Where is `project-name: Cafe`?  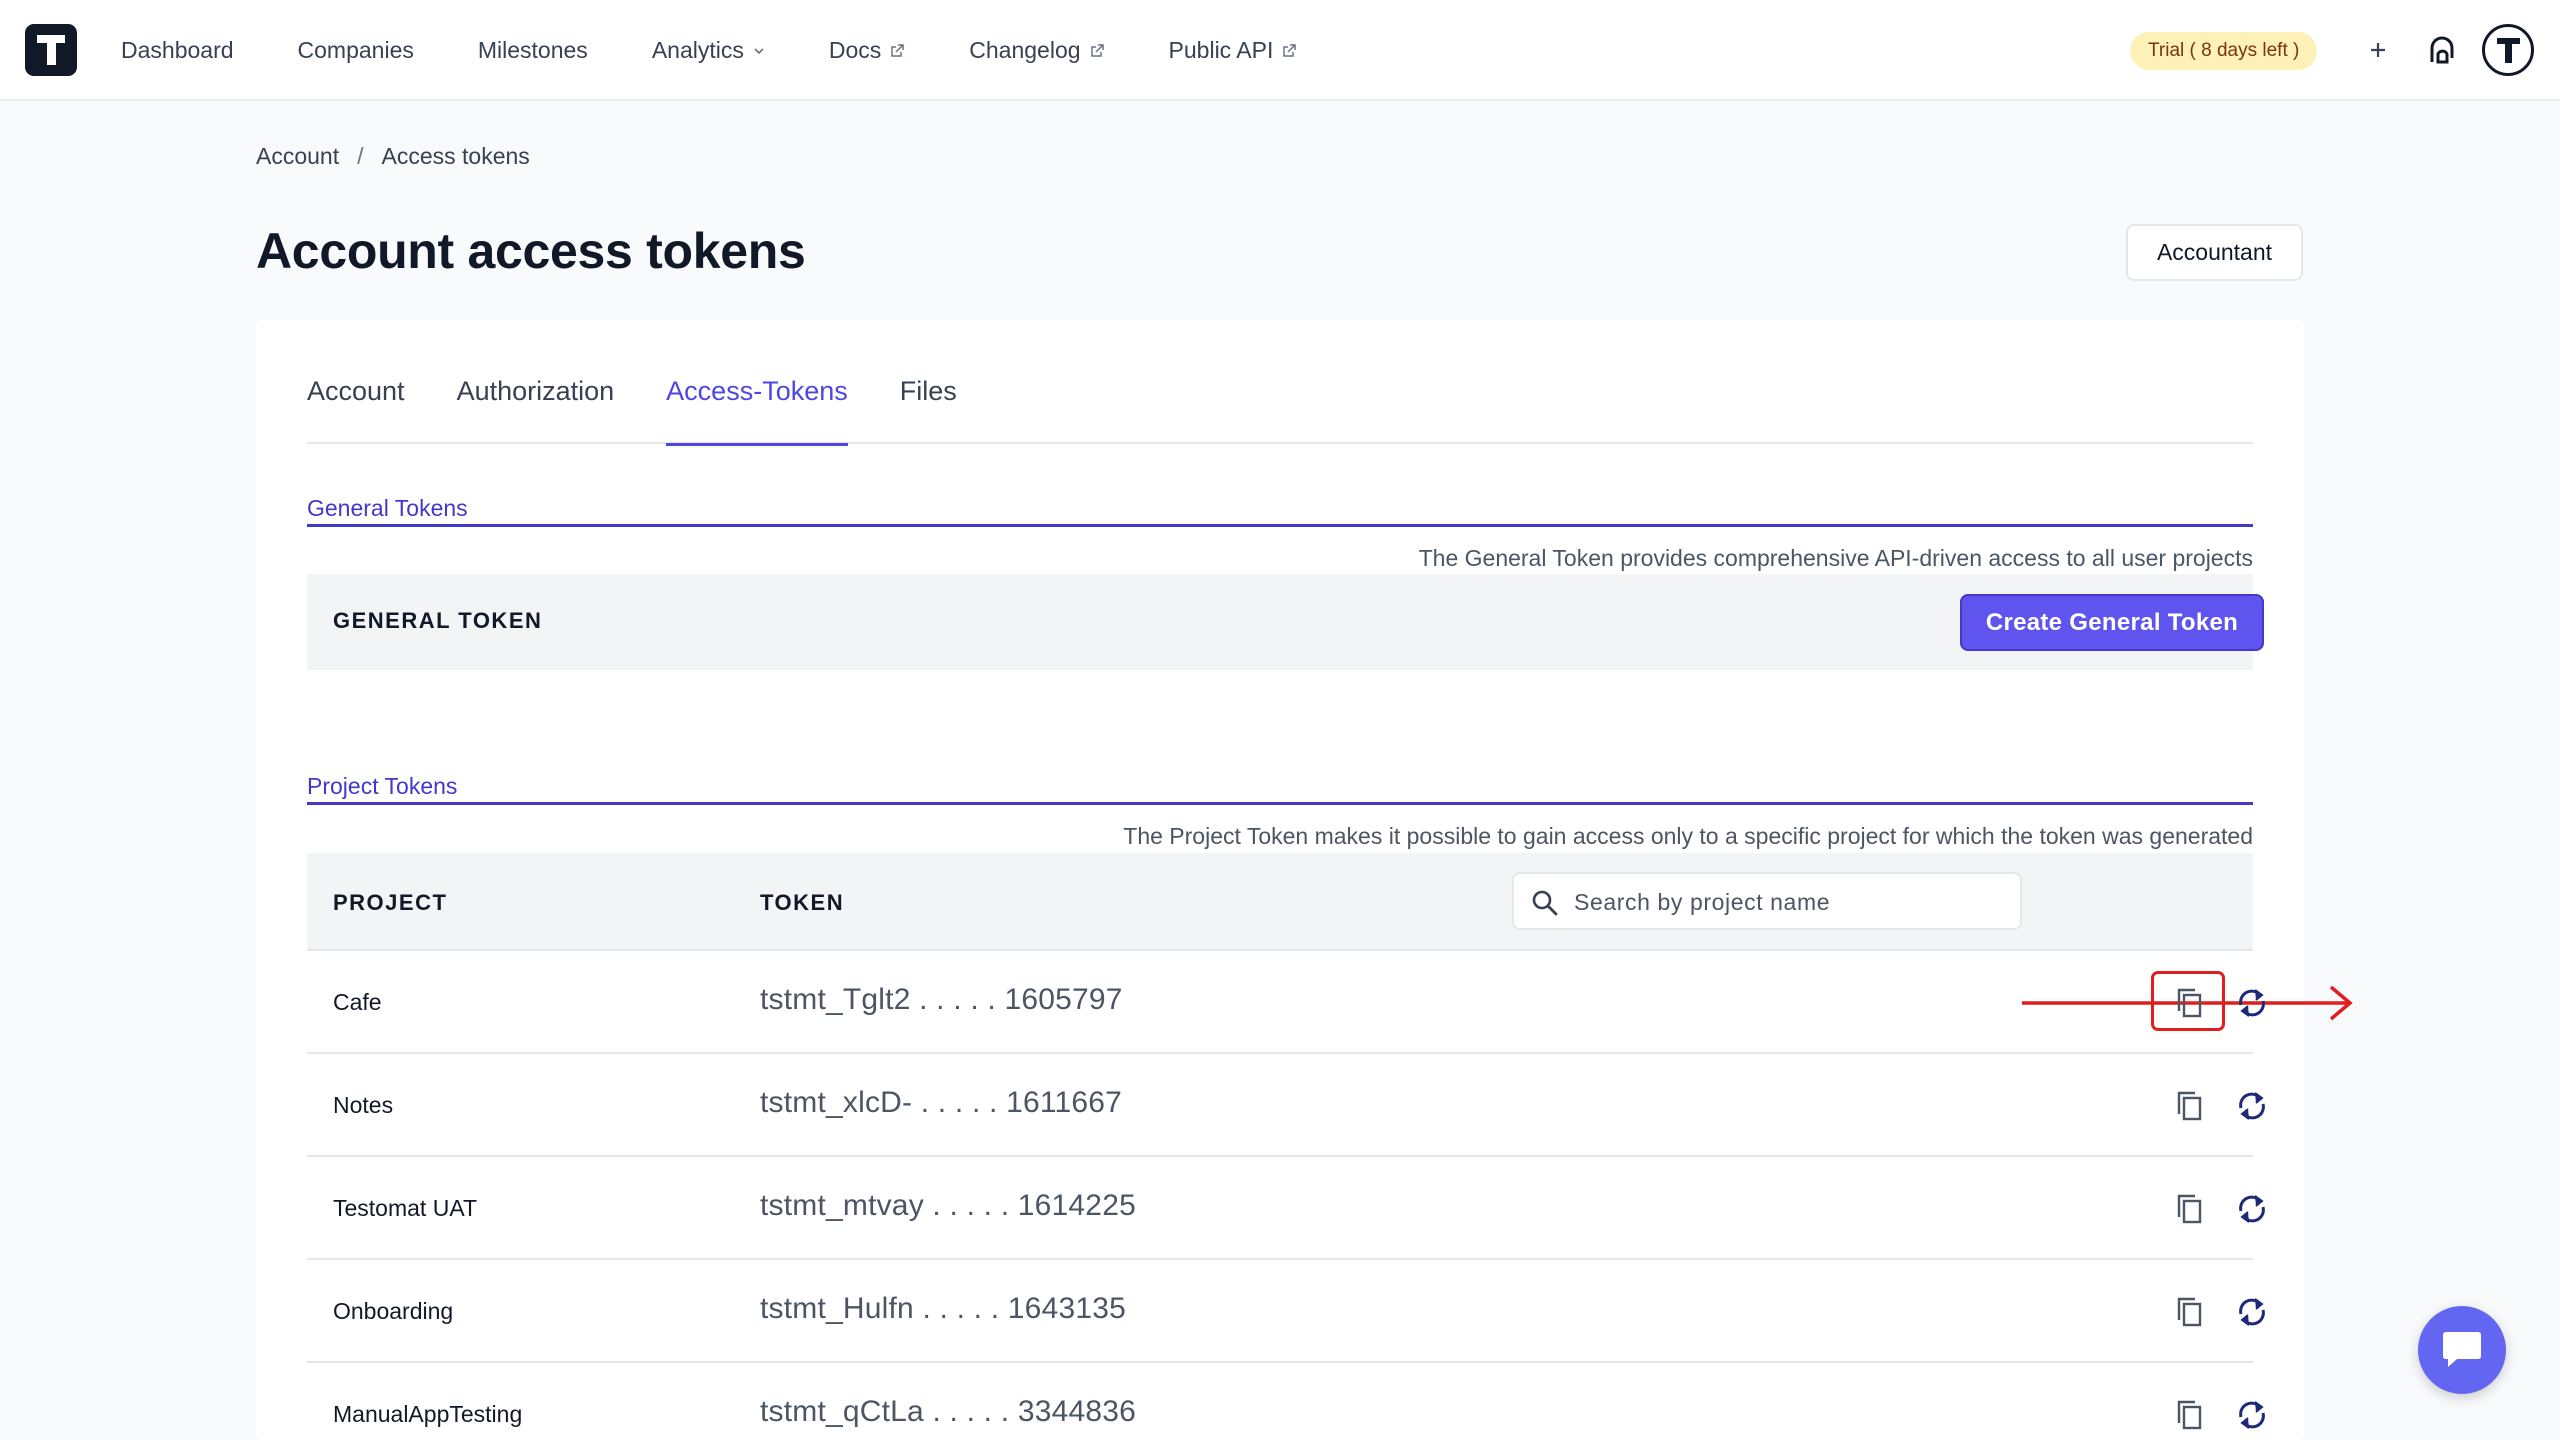 project-name: Cafe is located at coordinates (357, 1002).